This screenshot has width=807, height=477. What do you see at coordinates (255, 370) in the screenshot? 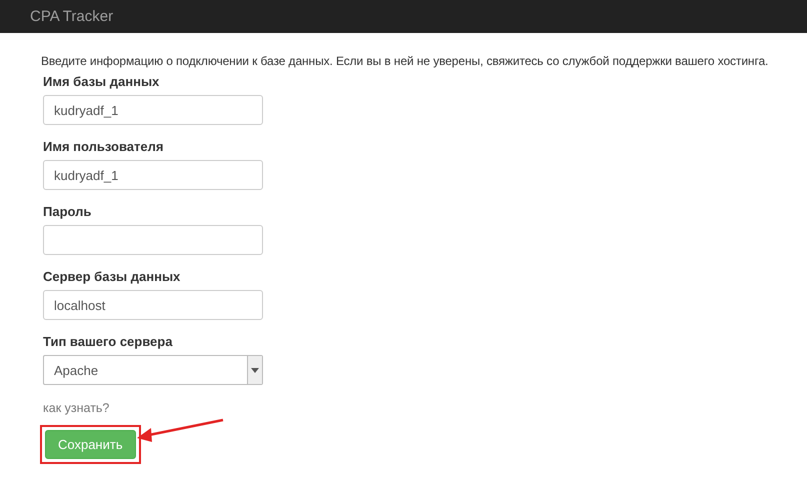
I see `caret-icon` at bounding box center [255, 370].